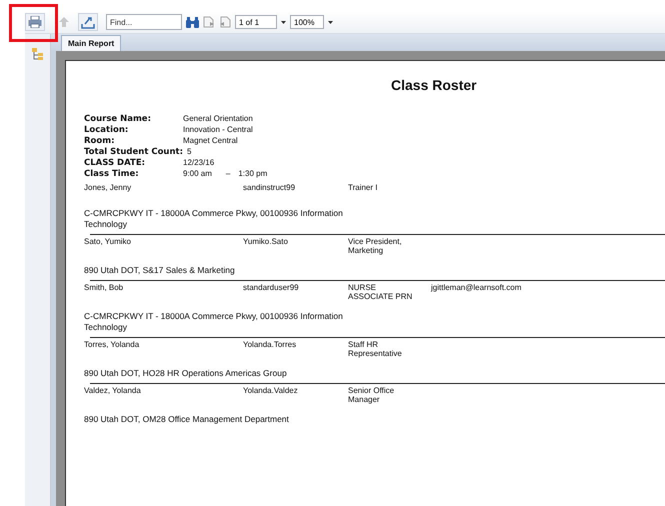 The image size is (665, 506). What do you see at coordinates (118, 119) in the screenshot?
I see `field-label: Course Name:` at bounding box center [118, 119].